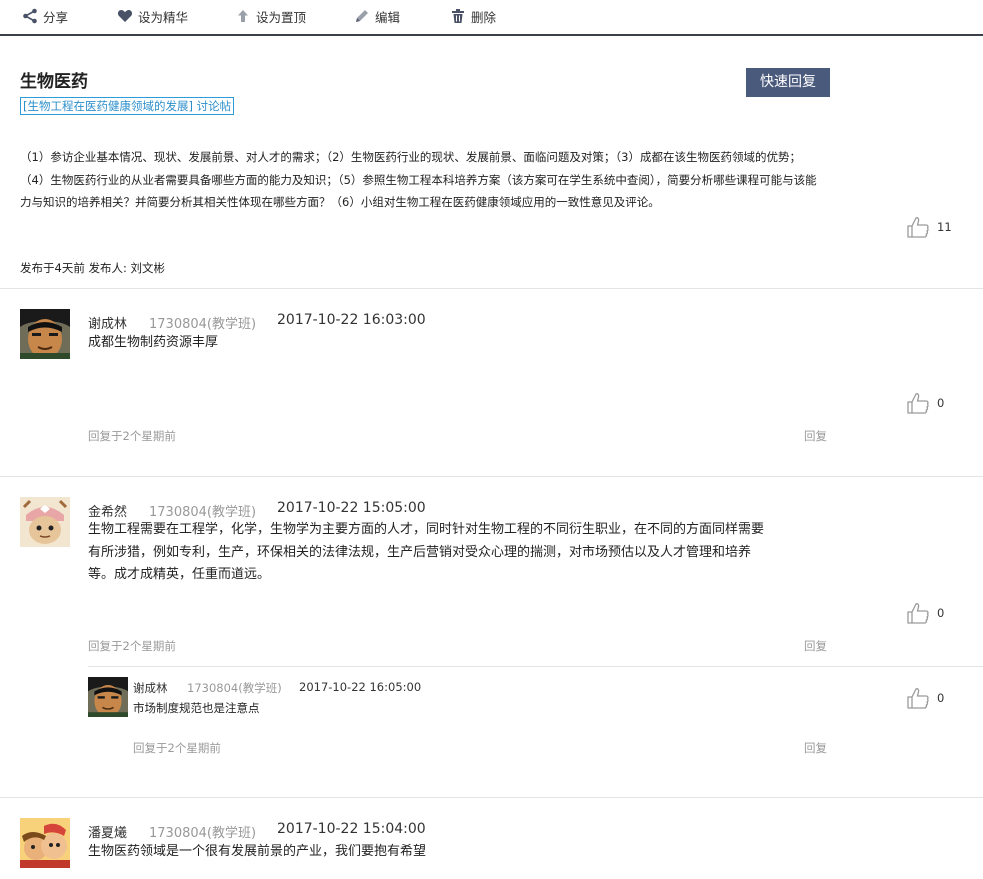 The width and height of the screenshot is (983, 879). Describe the element at coordinates (388, 17) in the screenshot. I see `edit-label: 编辑` at that location.